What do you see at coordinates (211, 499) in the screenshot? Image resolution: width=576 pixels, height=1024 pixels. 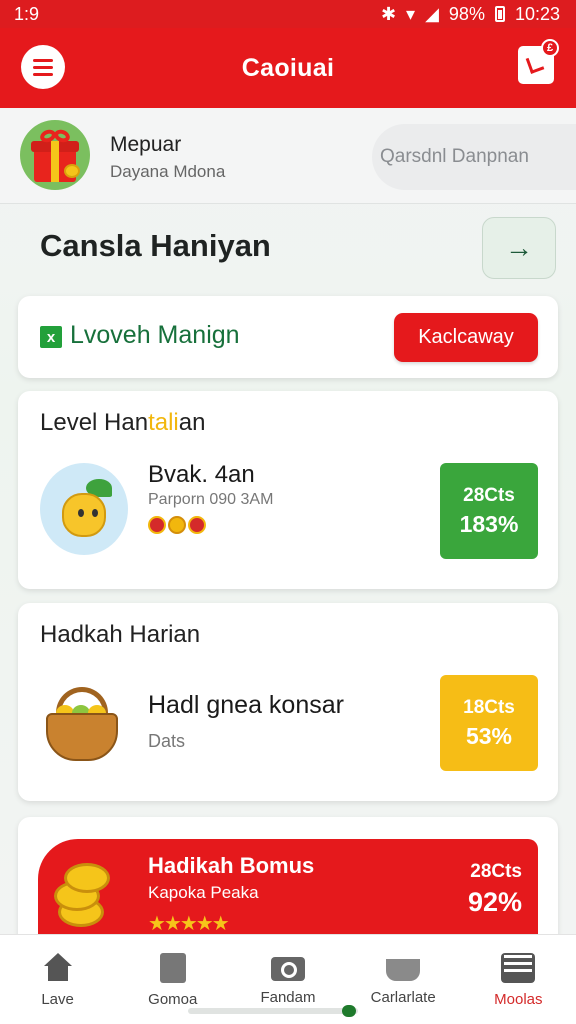 I see `level-item-meta: Parporn 090 3AM` at bounding box center [211, 499].